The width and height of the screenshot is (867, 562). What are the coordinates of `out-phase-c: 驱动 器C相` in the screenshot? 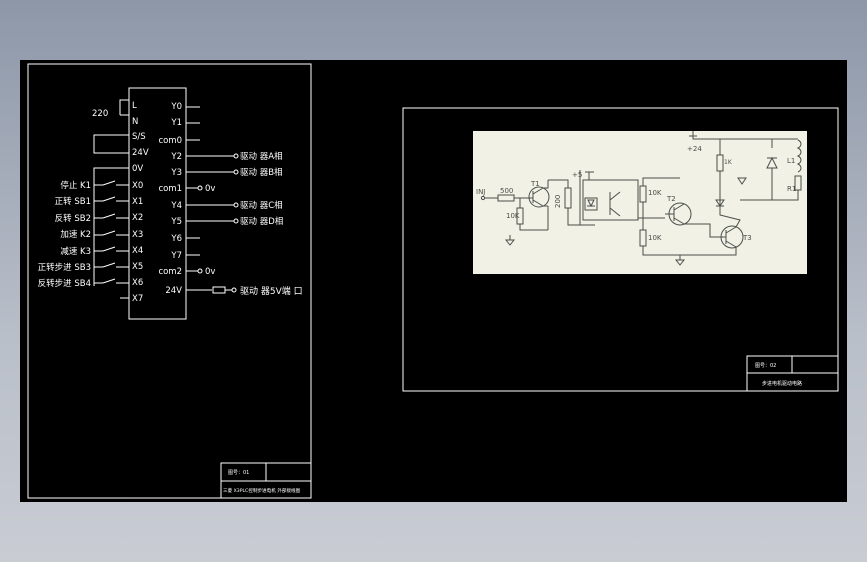 It's located at (261, 205).